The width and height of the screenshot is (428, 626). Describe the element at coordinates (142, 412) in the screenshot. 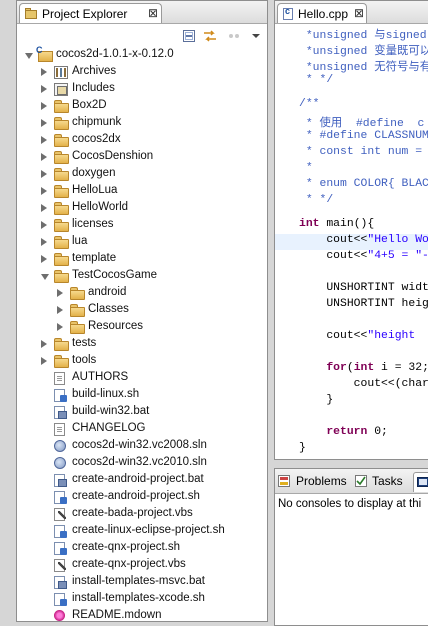

I see `tree-item: build-win32.bat` at that location.